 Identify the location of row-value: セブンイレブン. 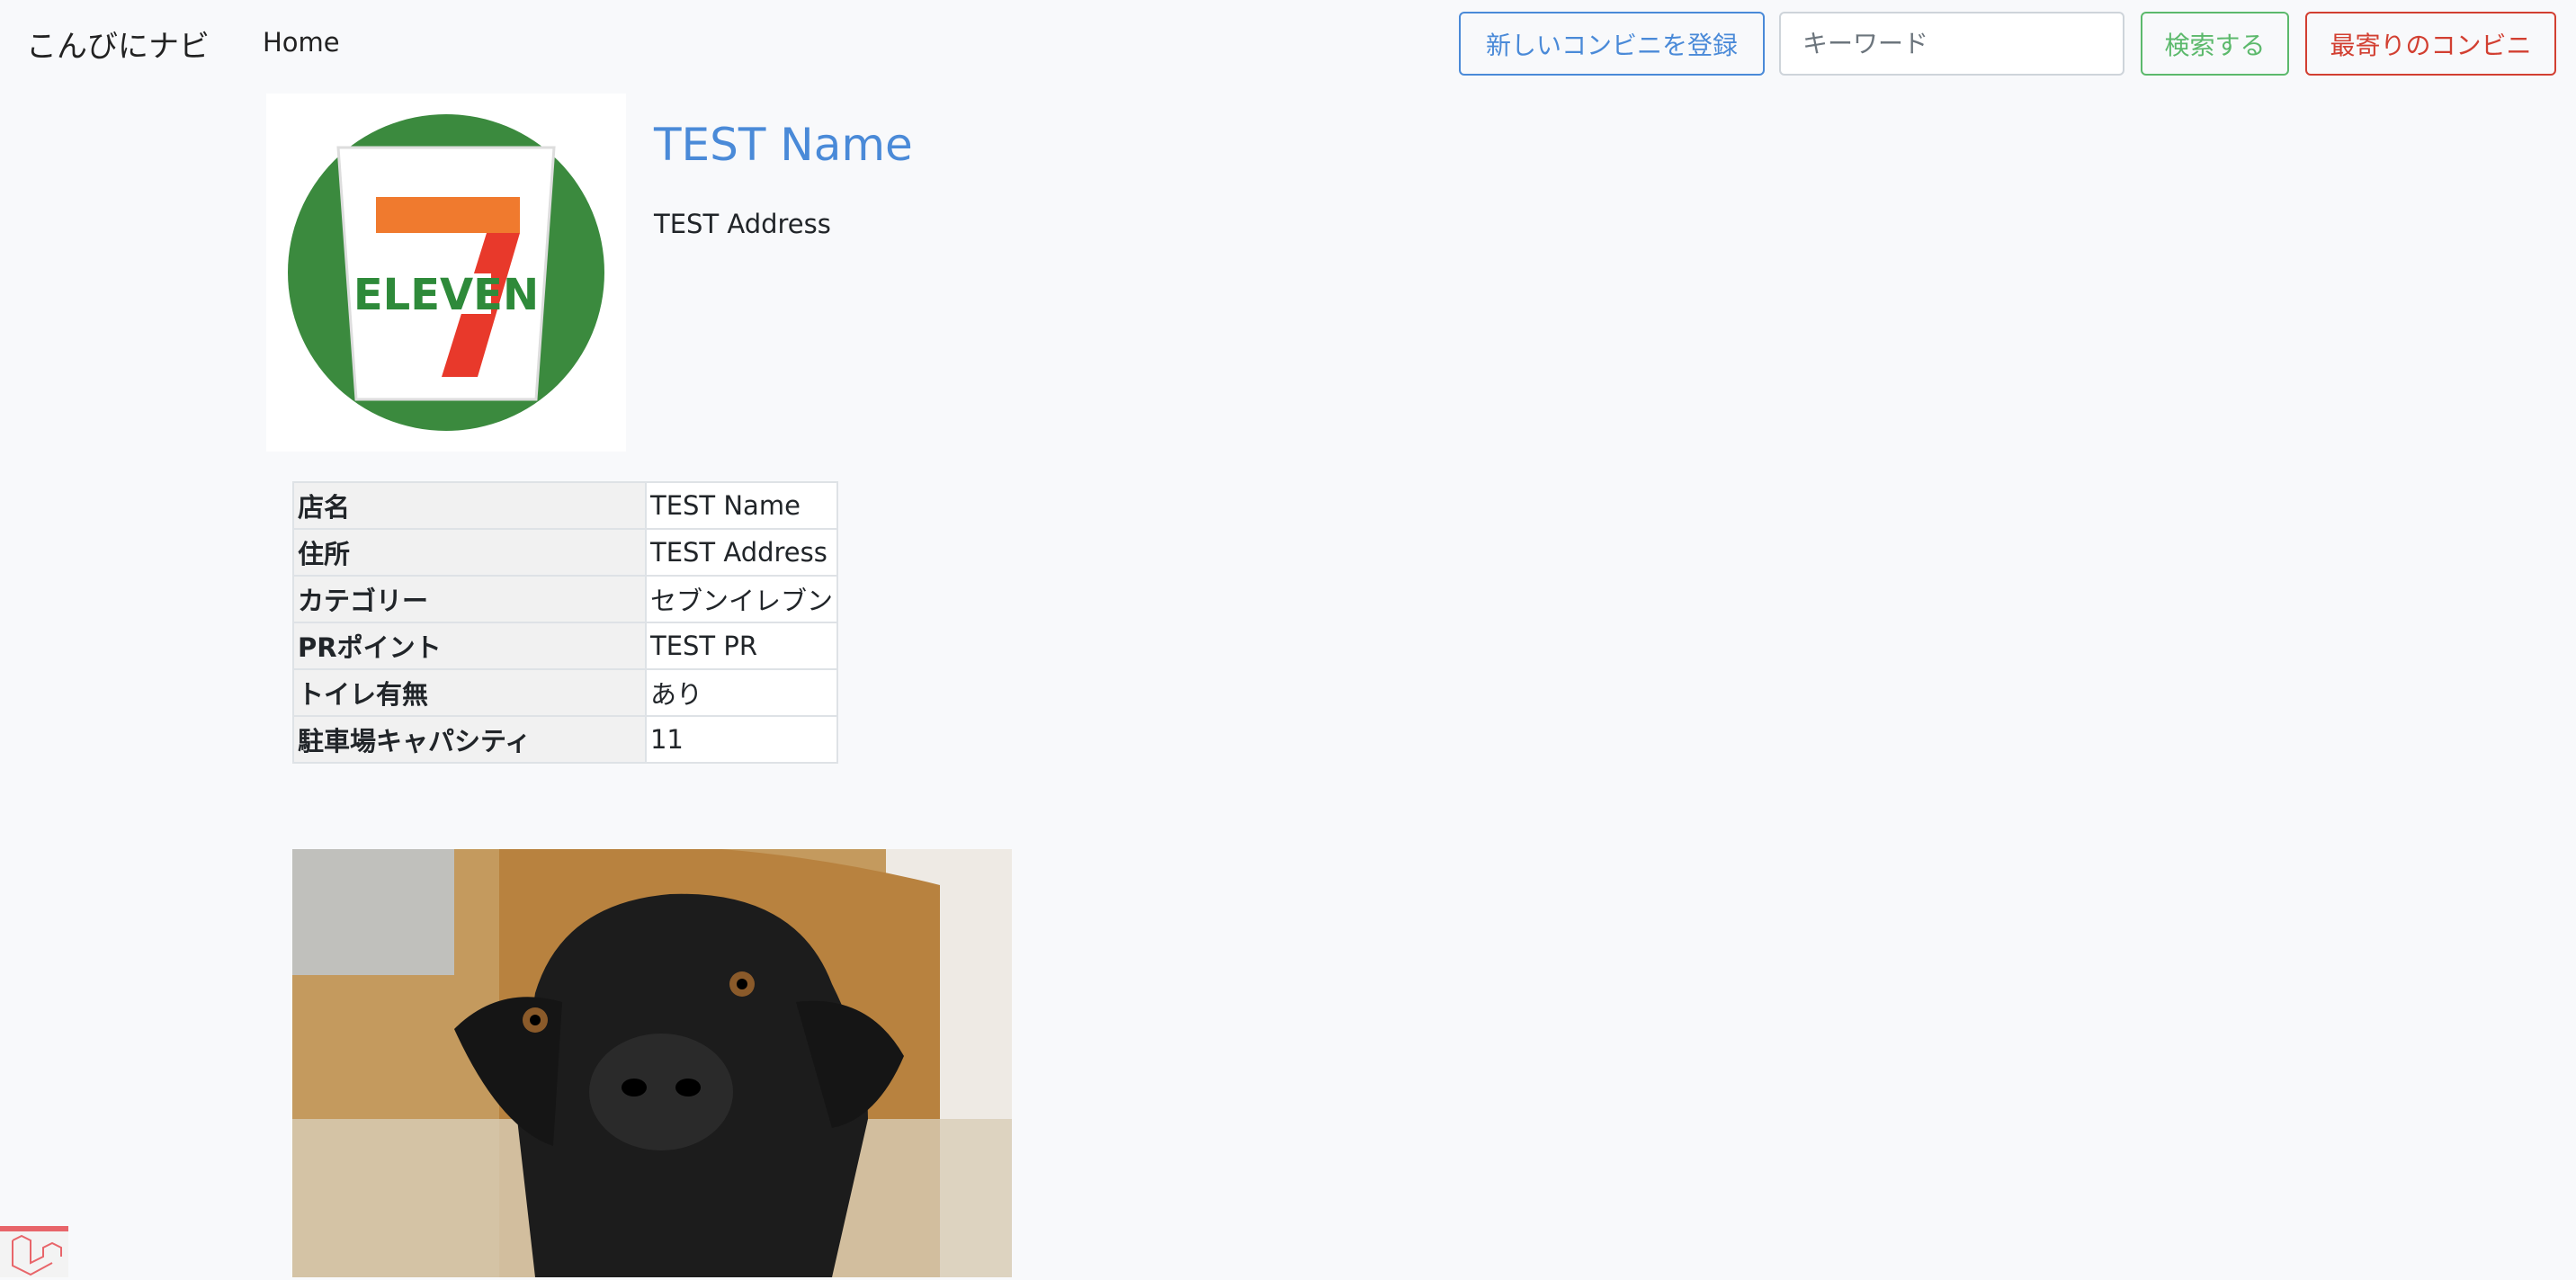
(741, 599).